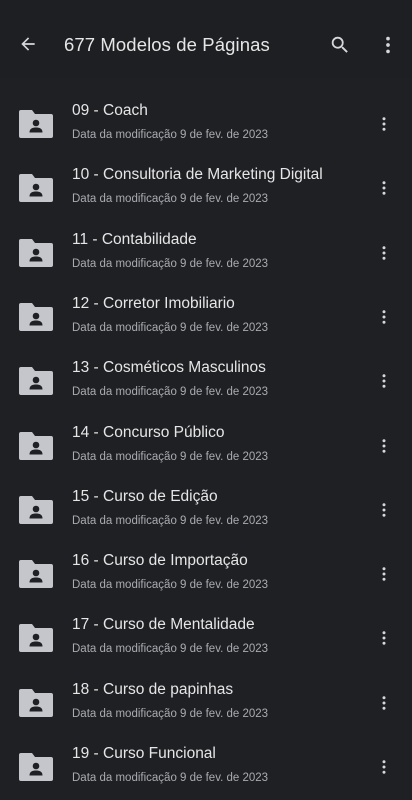 The image size is (412, 800). I want to click on file-name: 17 - Curso de Mentalidade, so click(163, 625).